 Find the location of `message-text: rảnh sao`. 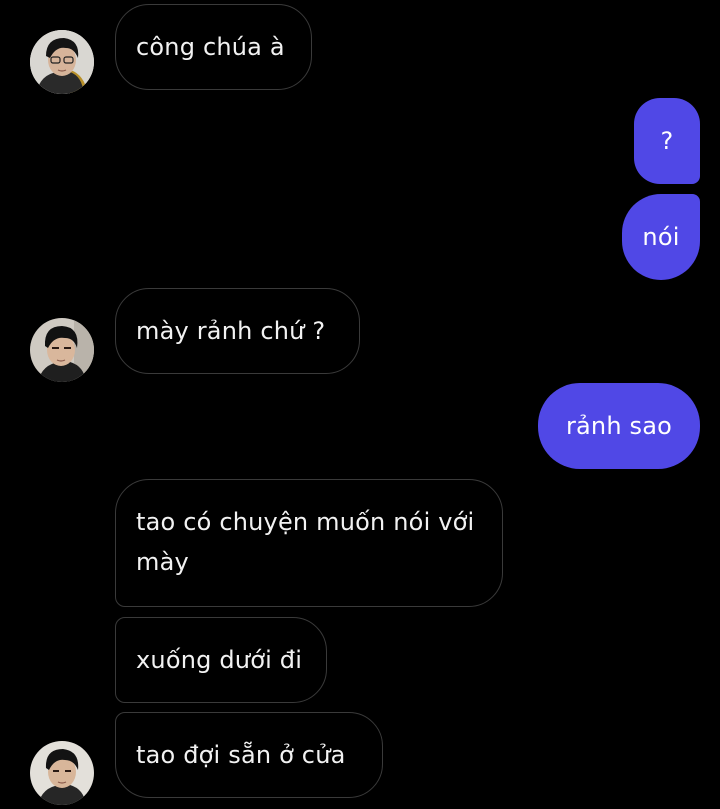

message-text: rảnh sao is located at coordinates (619, 426).